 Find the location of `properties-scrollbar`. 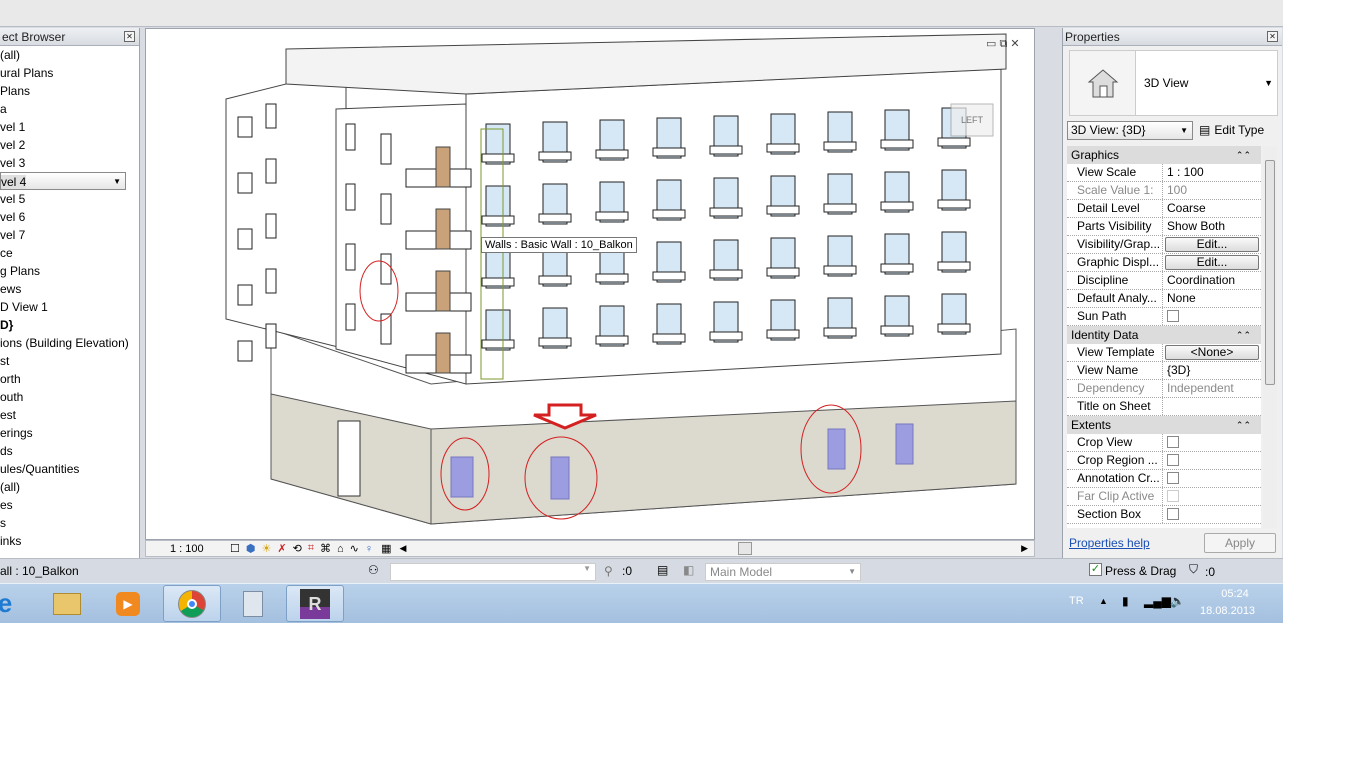

properties-scrollbar is located at coordinates (1270, 337).